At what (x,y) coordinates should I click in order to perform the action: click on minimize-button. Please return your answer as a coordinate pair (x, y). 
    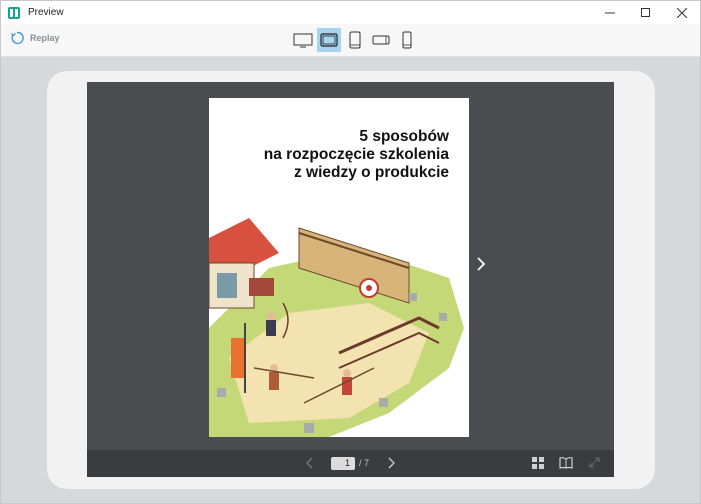
    Looking at the image, I should click on (610, 12).